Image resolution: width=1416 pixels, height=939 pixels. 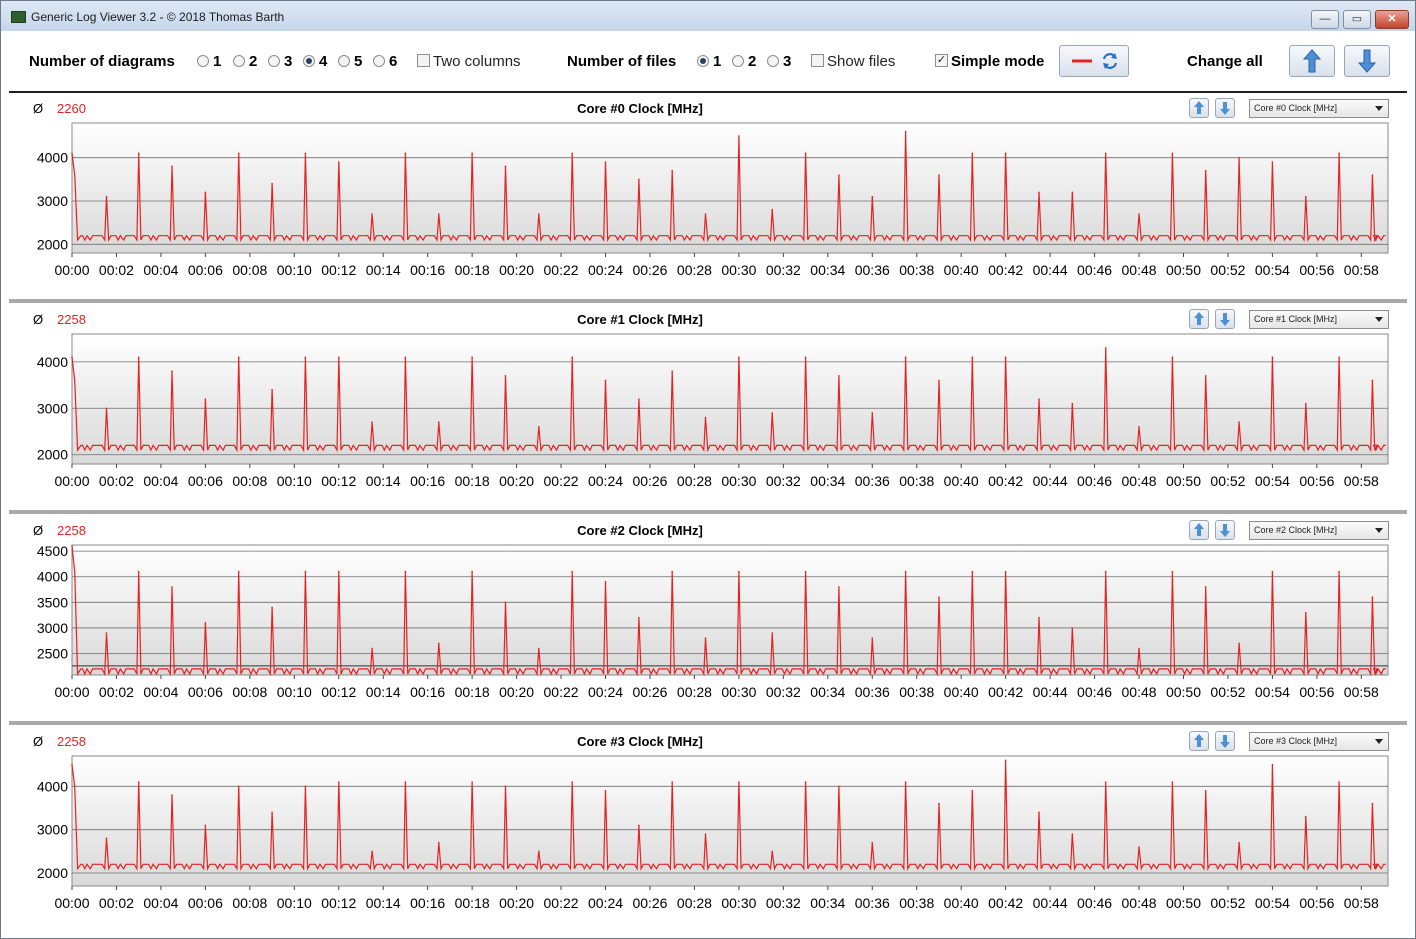 What do you see at coordinates (1005, 903) in the screenshot?
I see `x-tick-label: 00:42` at bounding box center [1005, 903].